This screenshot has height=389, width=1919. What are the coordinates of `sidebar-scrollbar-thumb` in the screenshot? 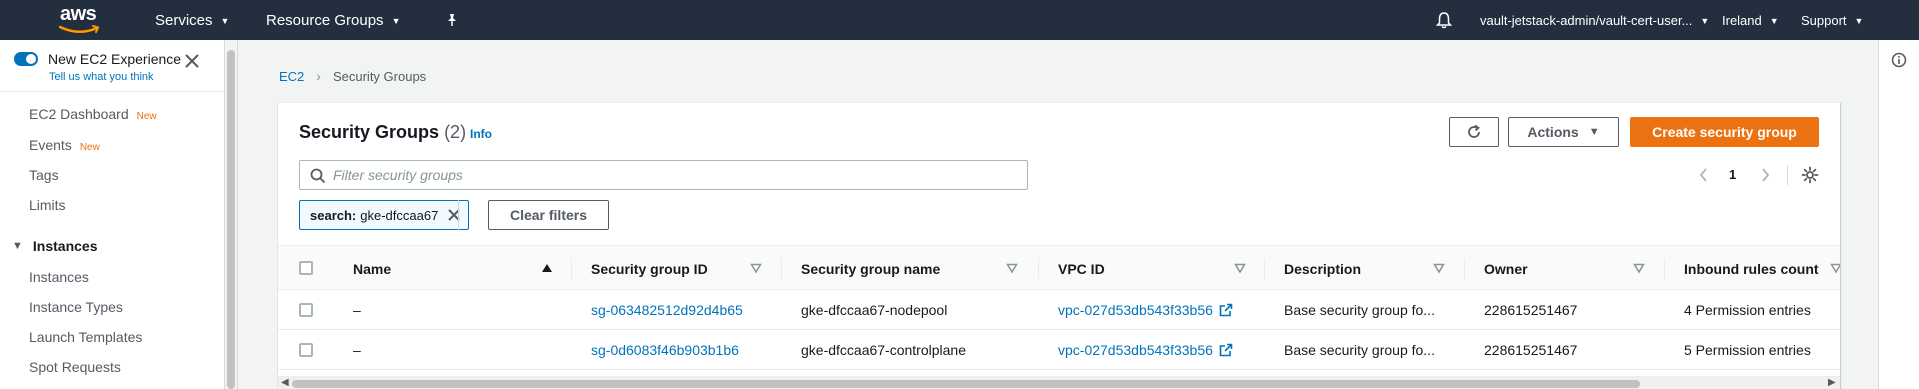 It's located at (231, 219).